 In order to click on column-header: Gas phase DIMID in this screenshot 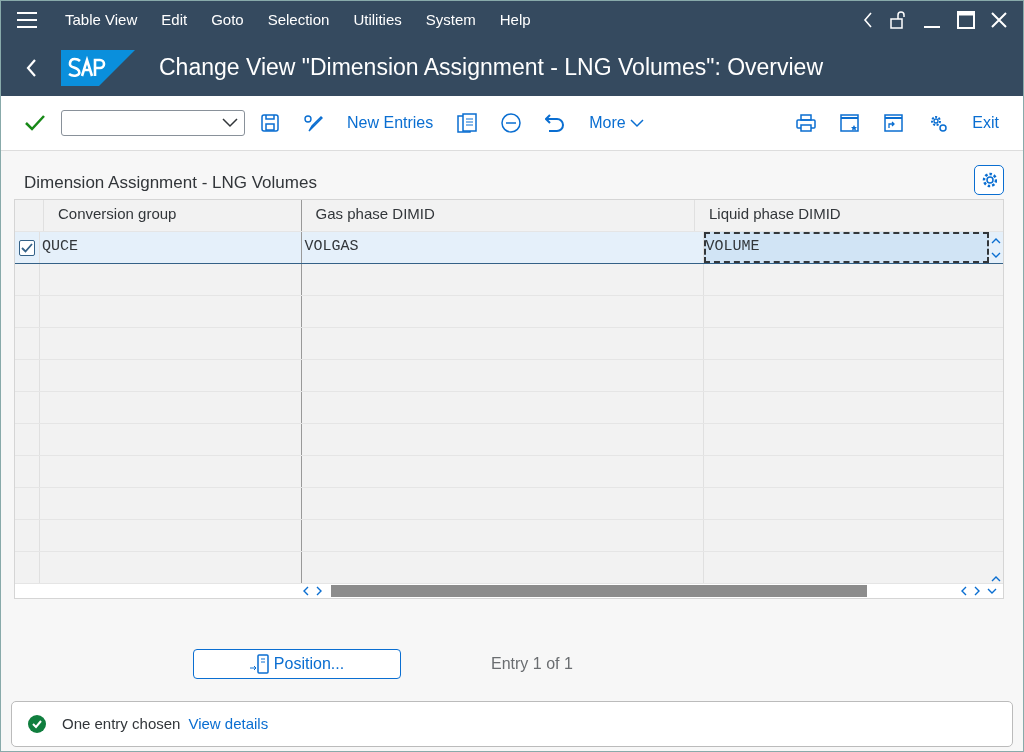, I will do `click(498, 215)`.